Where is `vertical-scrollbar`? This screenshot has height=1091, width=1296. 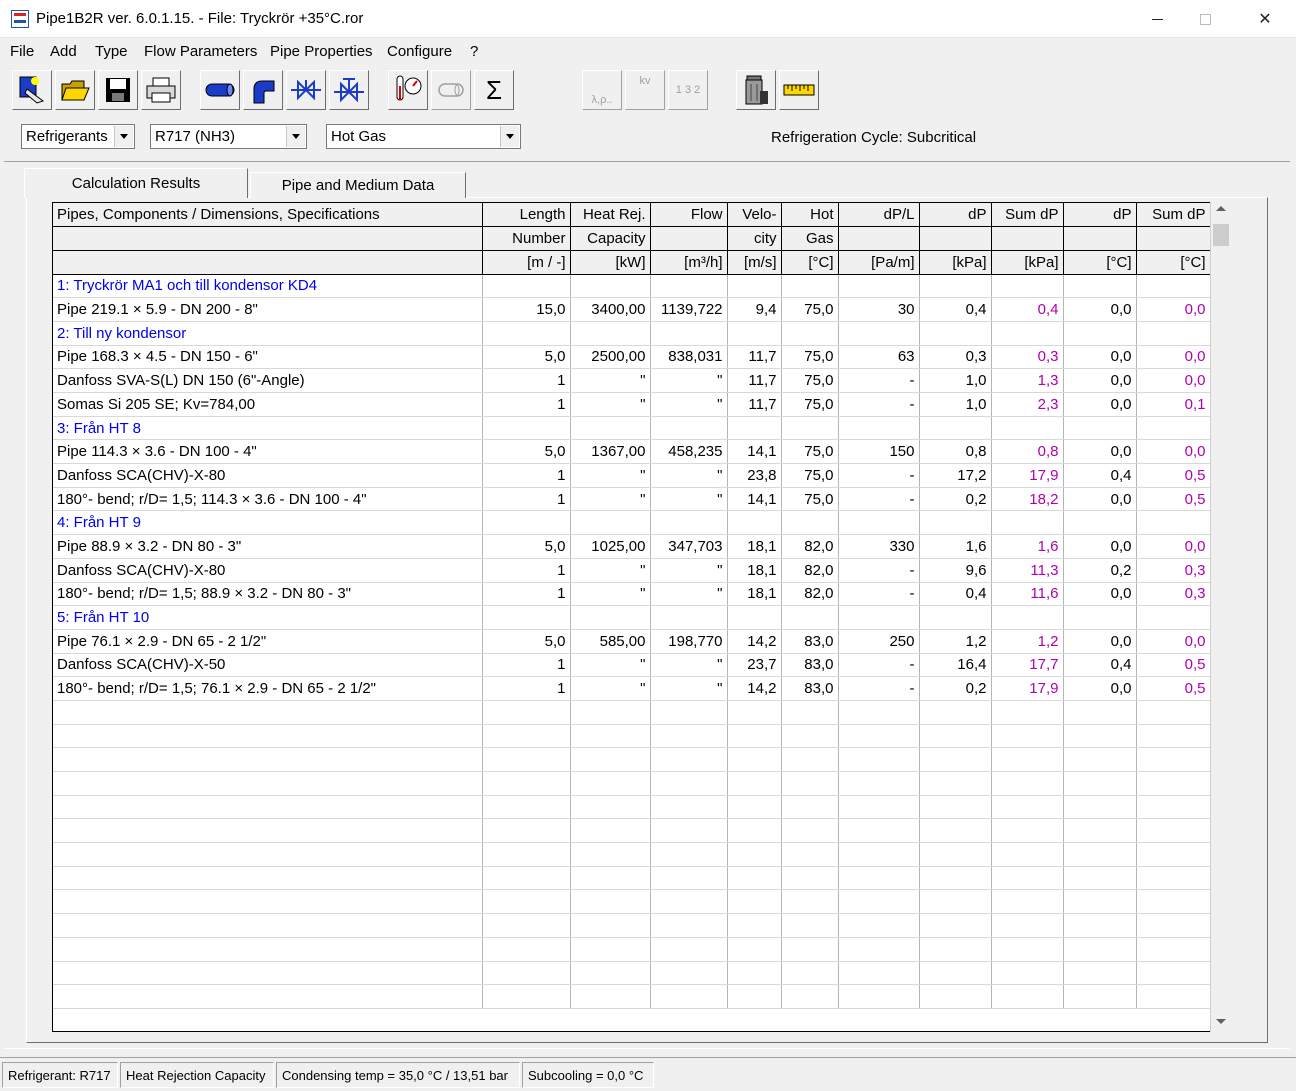
vertical-scrollbar is located at coordinates (1220, 617).